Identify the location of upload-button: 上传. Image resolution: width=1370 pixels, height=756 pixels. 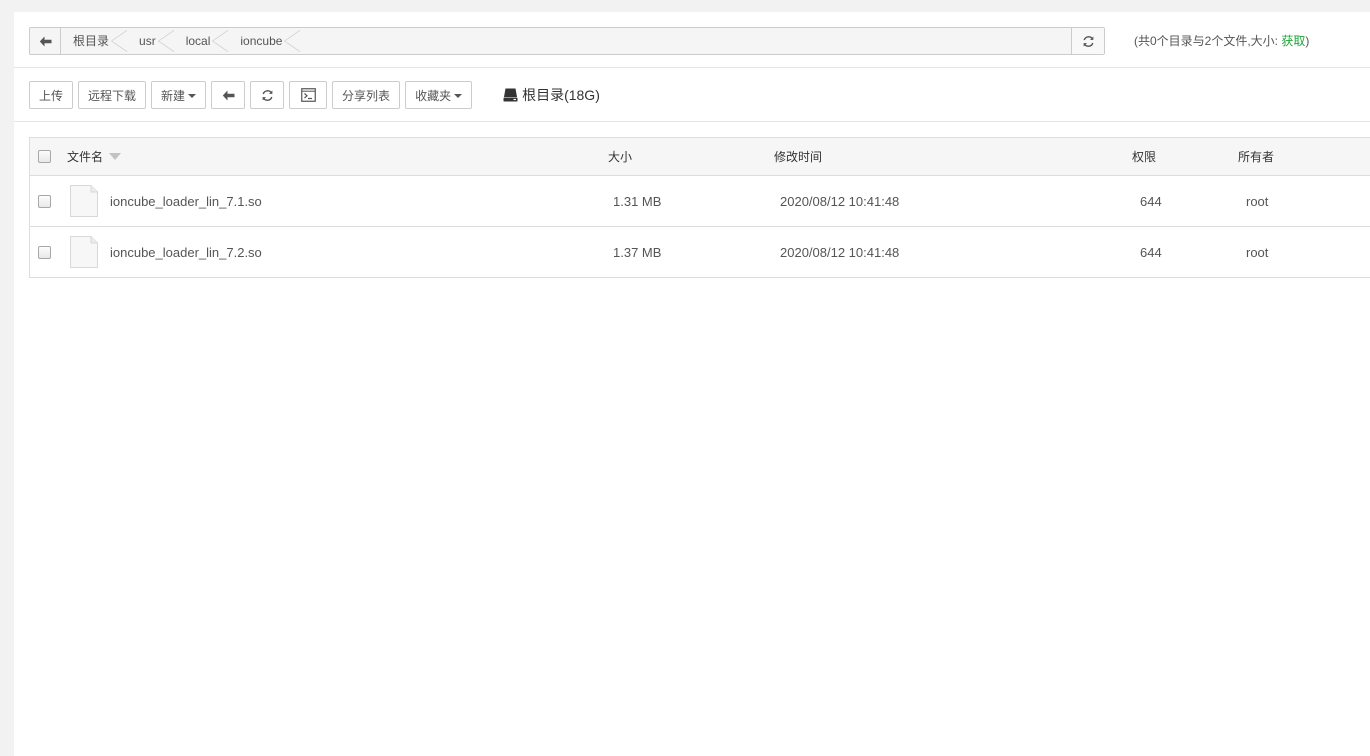
(51, 95).